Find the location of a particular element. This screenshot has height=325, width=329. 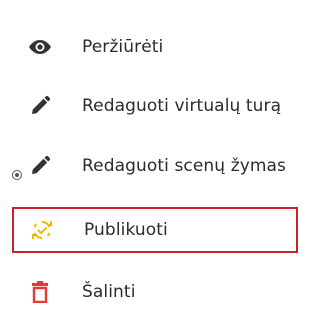

trash-icon is located at coordinates (40, 292).